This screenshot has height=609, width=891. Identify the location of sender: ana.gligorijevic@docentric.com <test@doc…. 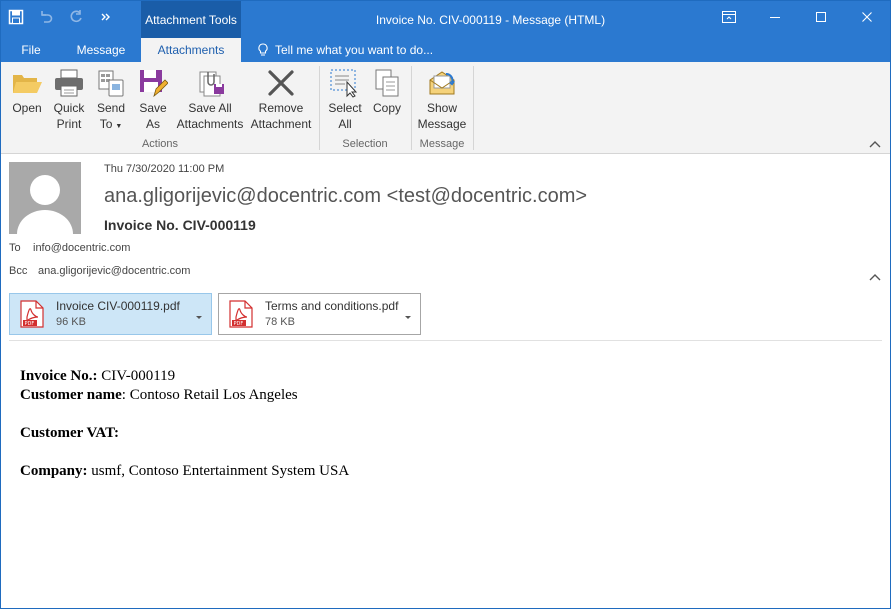
(345, 196).